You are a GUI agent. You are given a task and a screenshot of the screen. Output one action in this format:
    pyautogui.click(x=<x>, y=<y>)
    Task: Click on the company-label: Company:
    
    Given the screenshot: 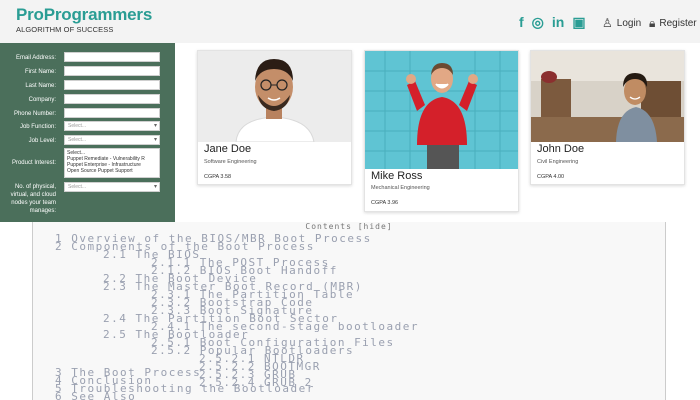 What is the action you would take?
    pyautogui.click(x=42, y=100)
    